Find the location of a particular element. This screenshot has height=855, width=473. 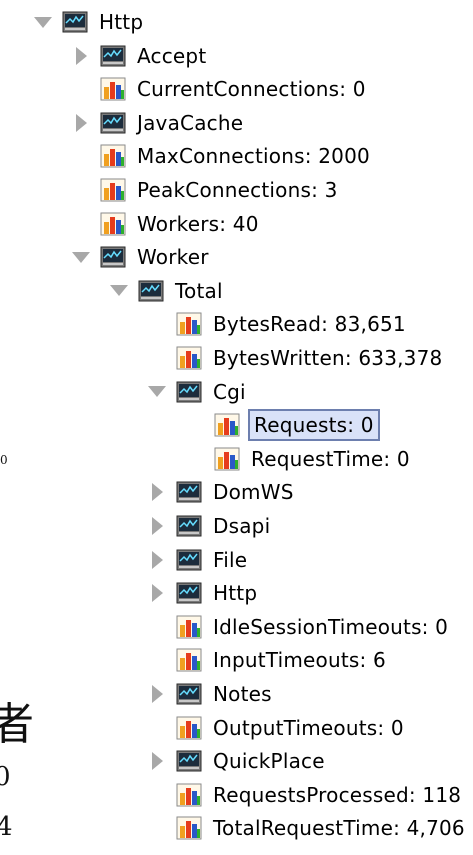

background-fragment-b: 者 is located at coordinates (17, 724).